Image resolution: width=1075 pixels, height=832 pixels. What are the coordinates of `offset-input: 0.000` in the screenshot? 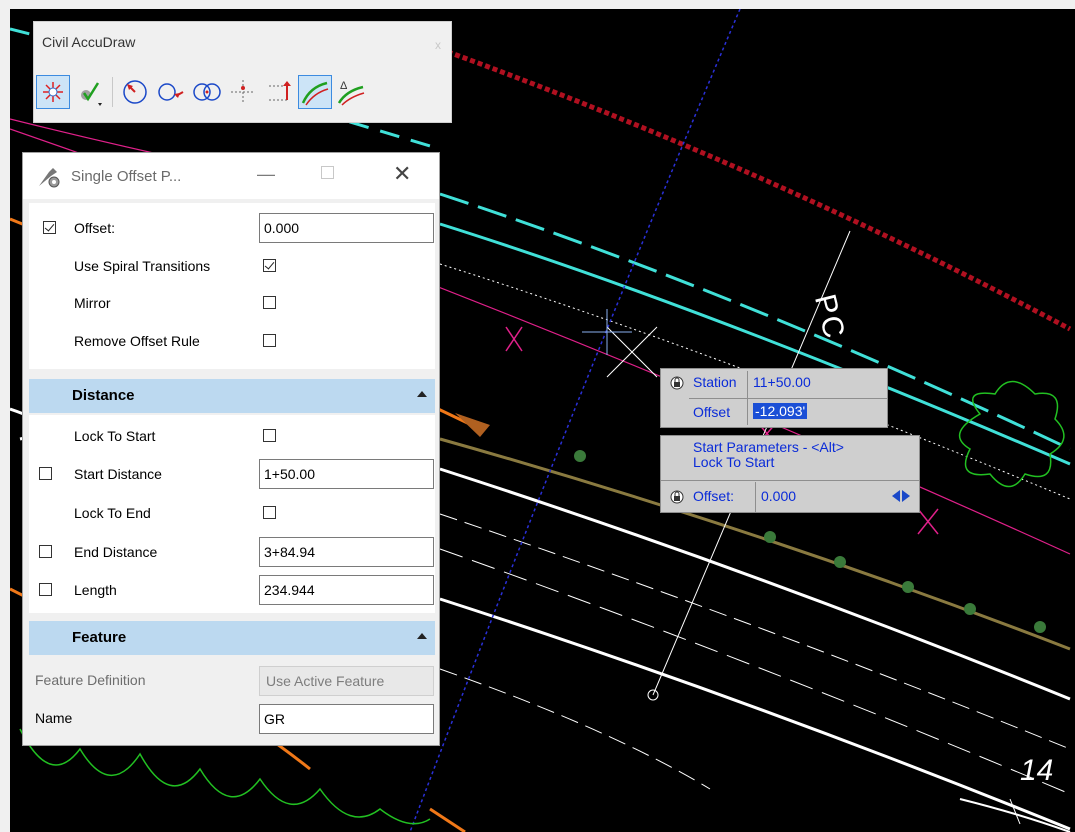 It's located at (346, 228).